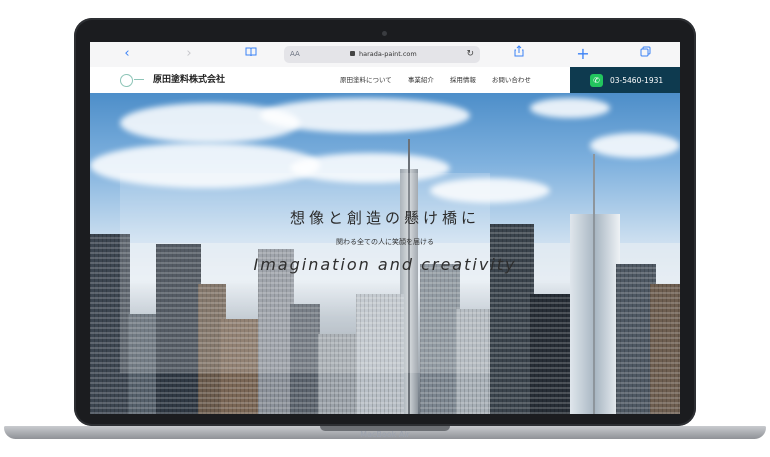 This screenshot has width=770, height=457. I want to click on nav-item-contact: お問い合わせ, so click(511, 80).